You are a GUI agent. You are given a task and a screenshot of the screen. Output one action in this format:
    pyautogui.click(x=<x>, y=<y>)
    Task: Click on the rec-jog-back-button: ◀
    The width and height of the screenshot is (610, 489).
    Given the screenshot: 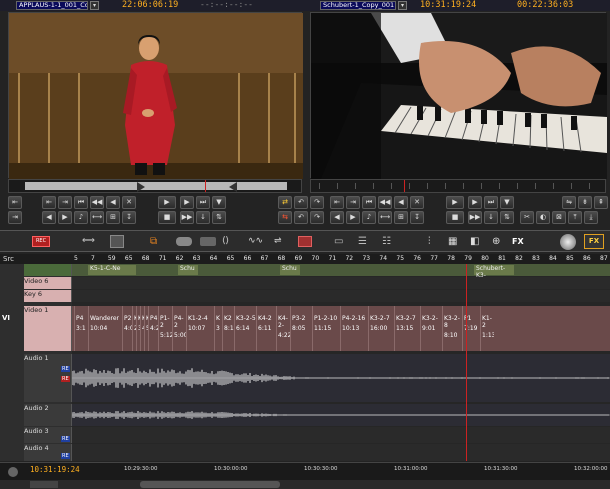 What is the action you would take?
    pyautogui.click(x=337, y=217)
    